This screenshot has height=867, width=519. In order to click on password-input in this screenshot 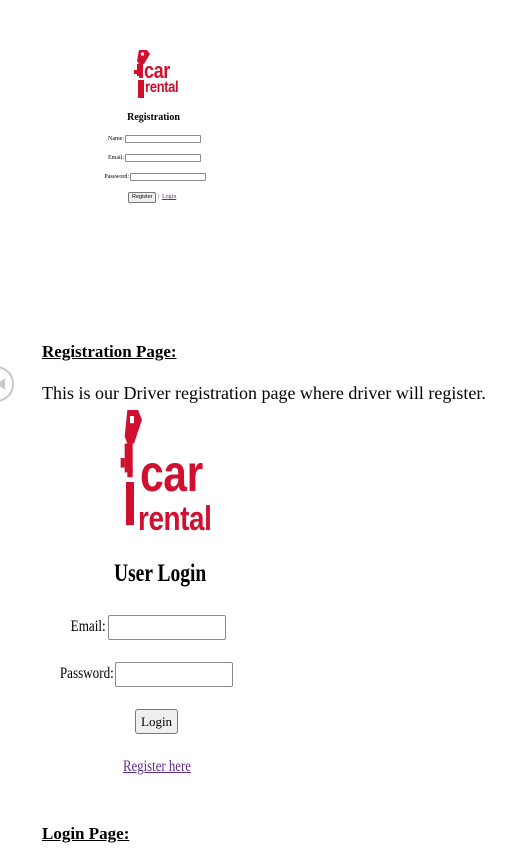, I will do `click(168, 177)`.